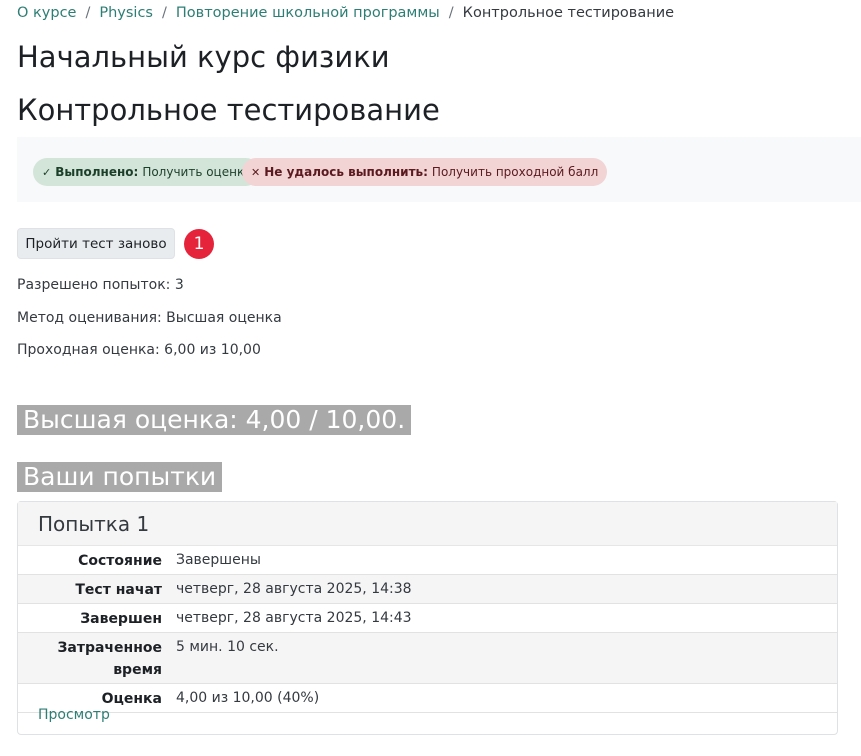  What do you see at coordinates (515, 172) in the screenshot?
I see `completion-failed-text: Получить проходной балл` at bounding box center [515, 172].